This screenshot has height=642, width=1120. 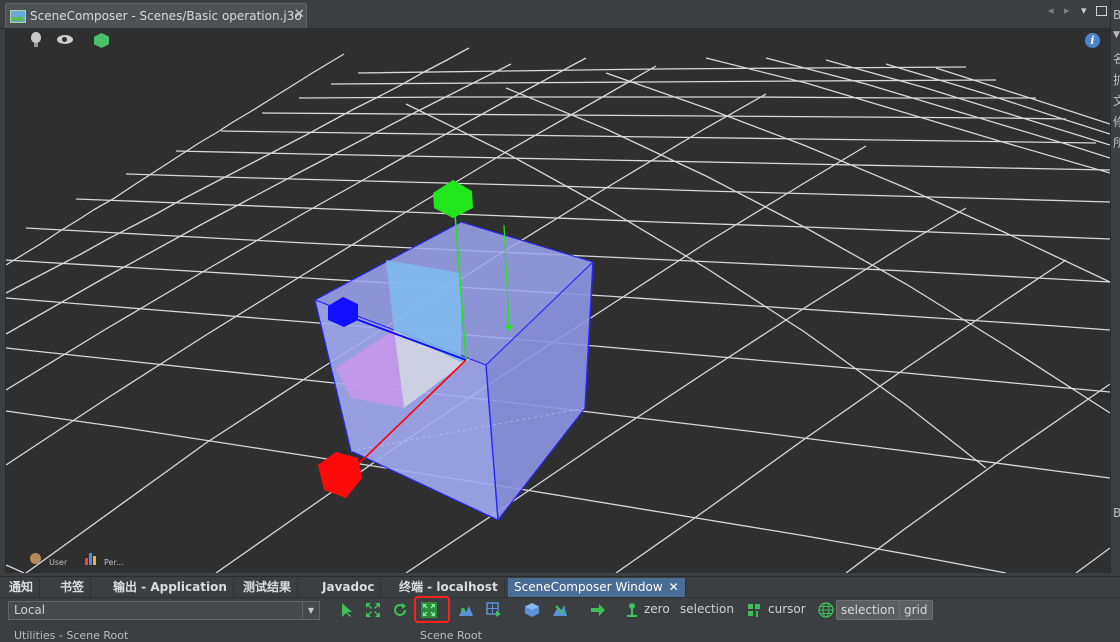 I want to click on cursor-label: cursor, so click(x=787, y=609).